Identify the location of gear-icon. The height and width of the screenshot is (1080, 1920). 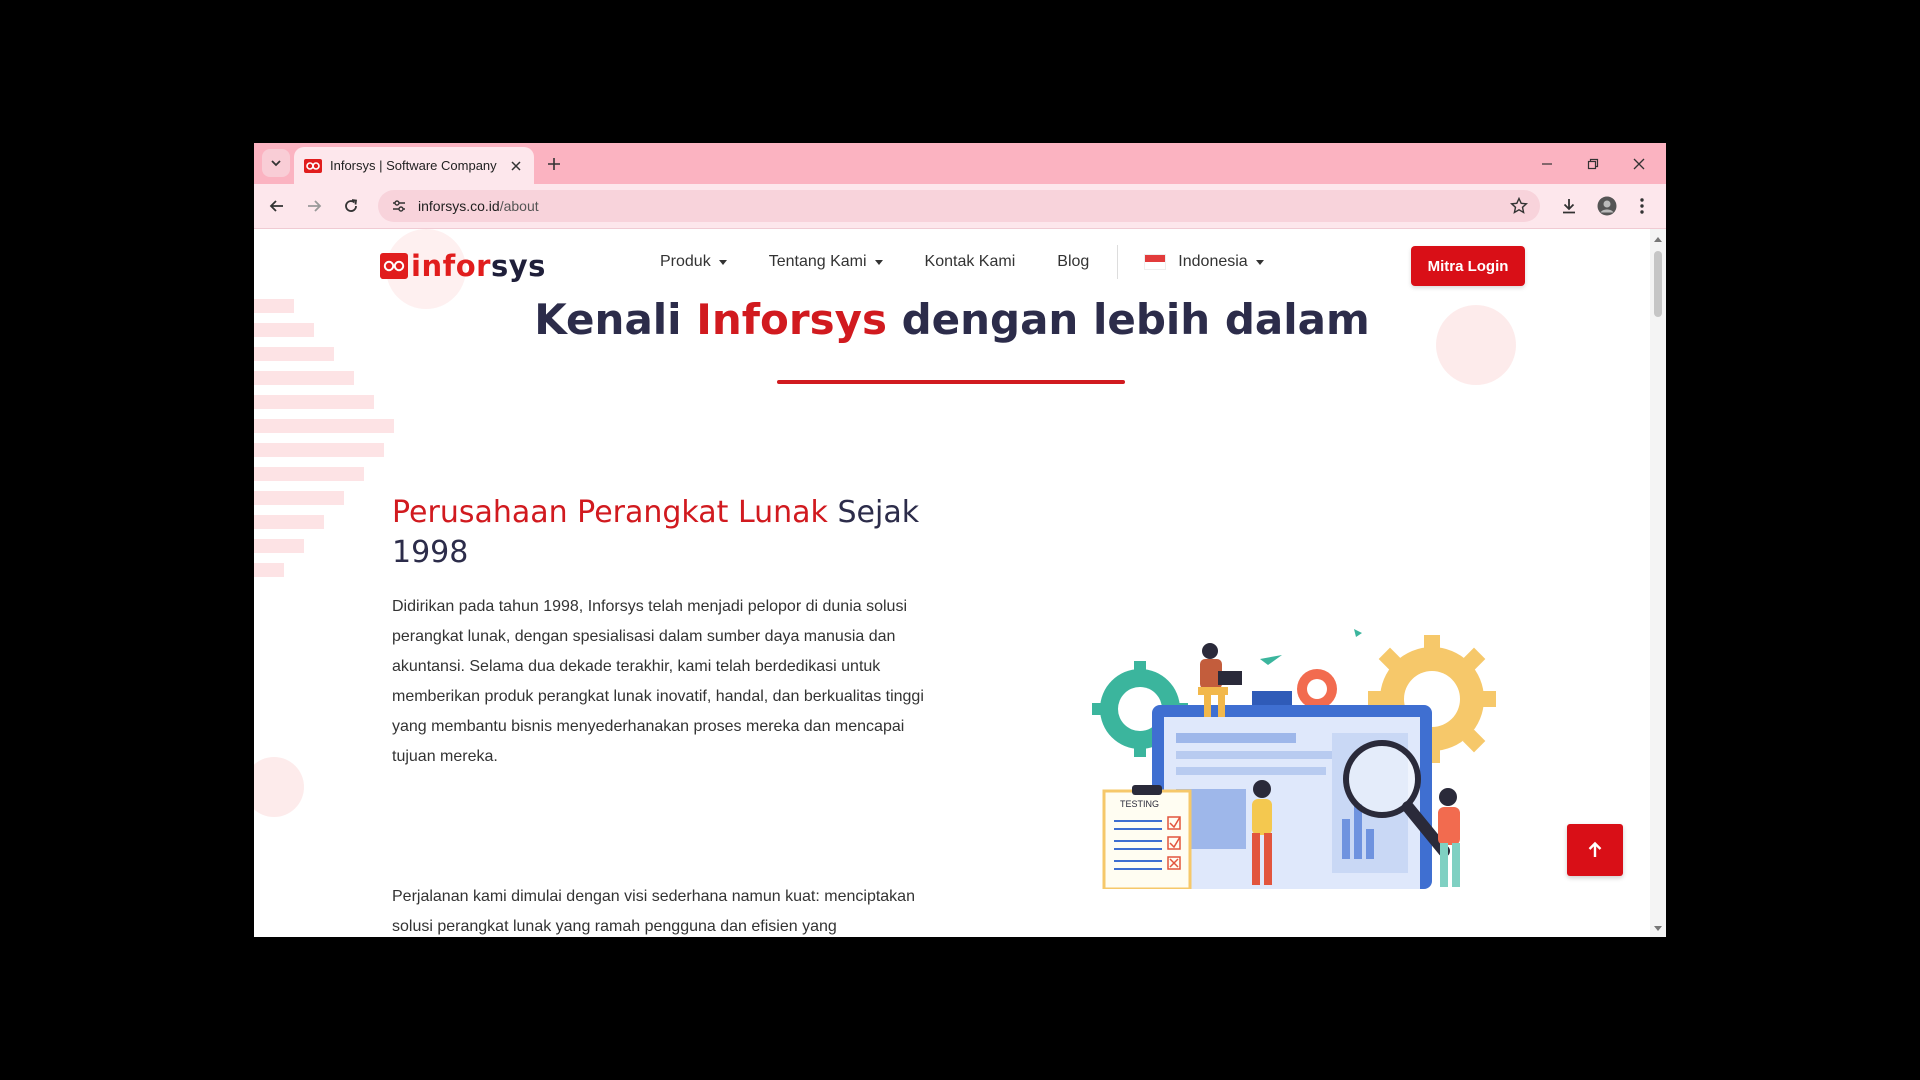
(1317, 689).